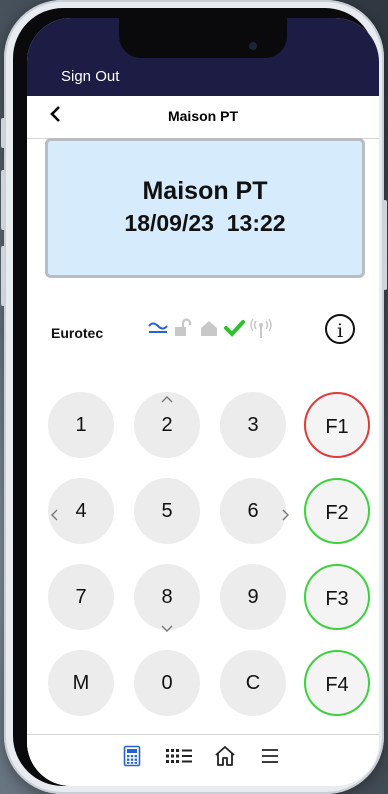  I want to click on key-9: 9, so click(253, 597).